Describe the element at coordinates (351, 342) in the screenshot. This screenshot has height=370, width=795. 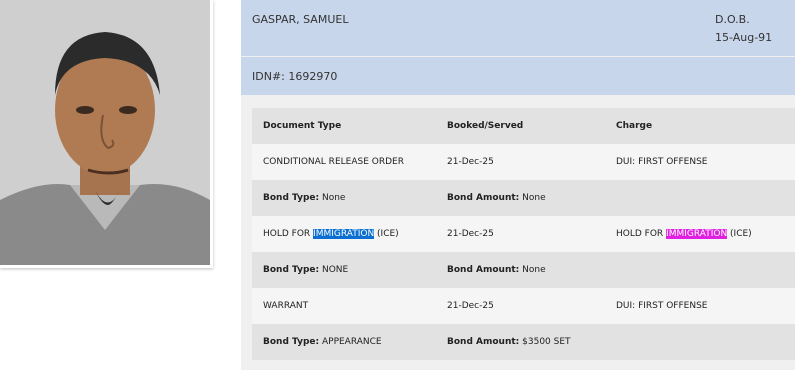
I see `bond-type-value: APPEARANCE` at that location.